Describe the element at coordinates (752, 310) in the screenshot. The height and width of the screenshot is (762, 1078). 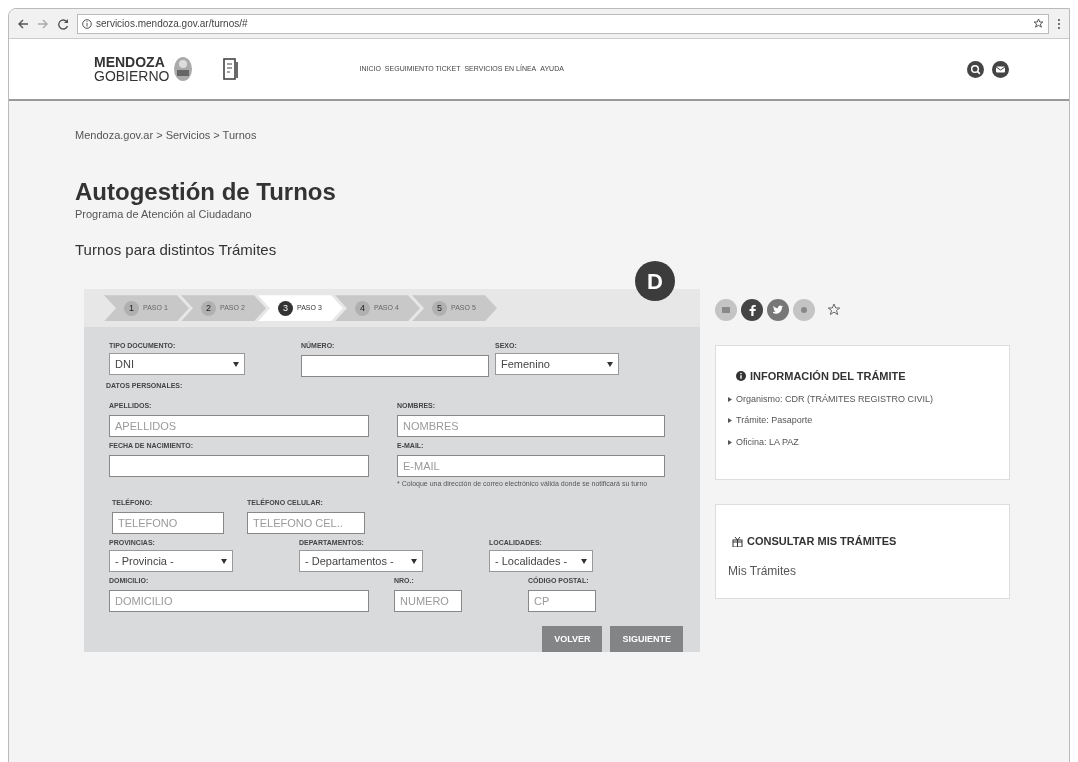
I see `facebook-icon` at that location.